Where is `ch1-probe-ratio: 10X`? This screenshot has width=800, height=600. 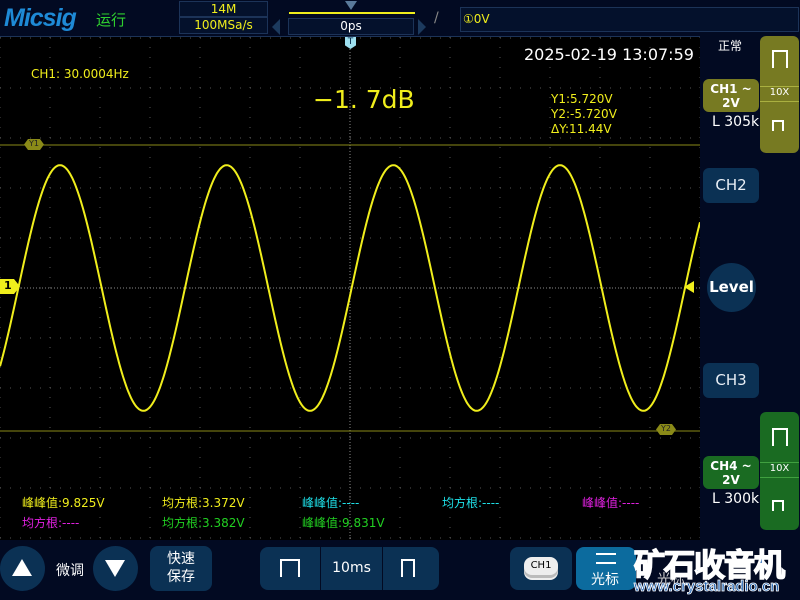 ch1-probe-ratio: 10X is located at coordinates (779, 94).